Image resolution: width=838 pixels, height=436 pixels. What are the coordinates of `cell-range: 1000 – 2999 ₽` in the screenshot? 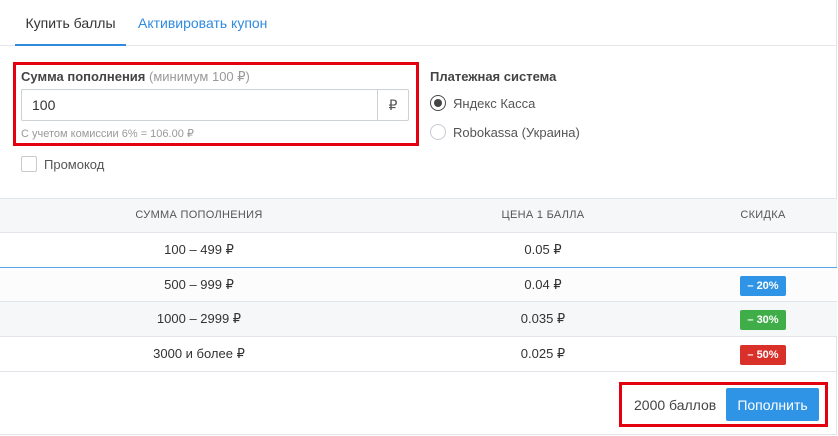 It's located at (199, 318).